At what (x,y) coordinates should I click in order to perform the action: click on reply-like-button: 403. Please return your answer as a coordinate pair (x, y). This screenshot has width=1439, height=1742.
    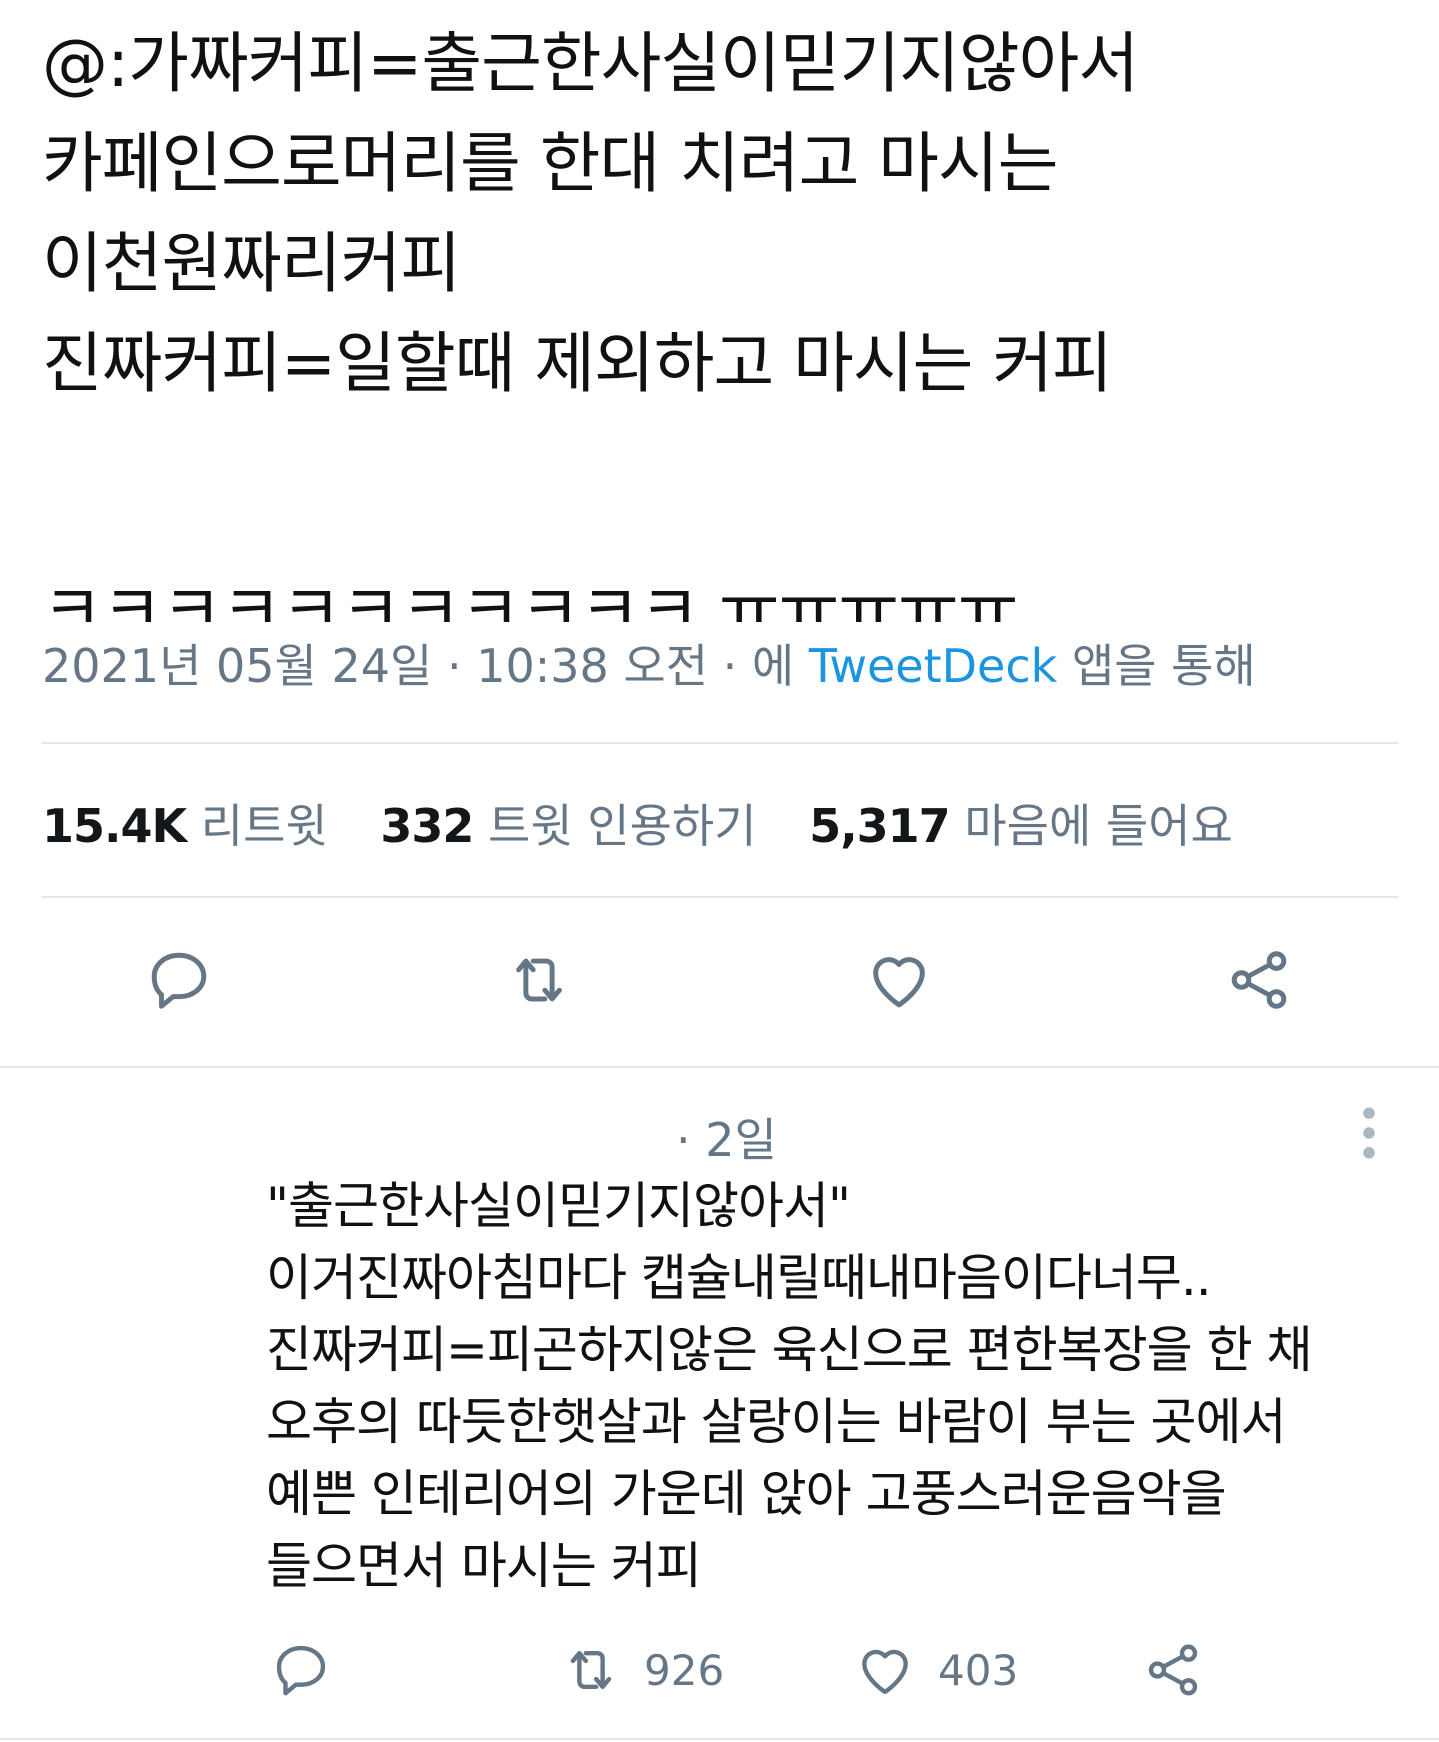
    Looking at the image, I should click on (936, 1670).